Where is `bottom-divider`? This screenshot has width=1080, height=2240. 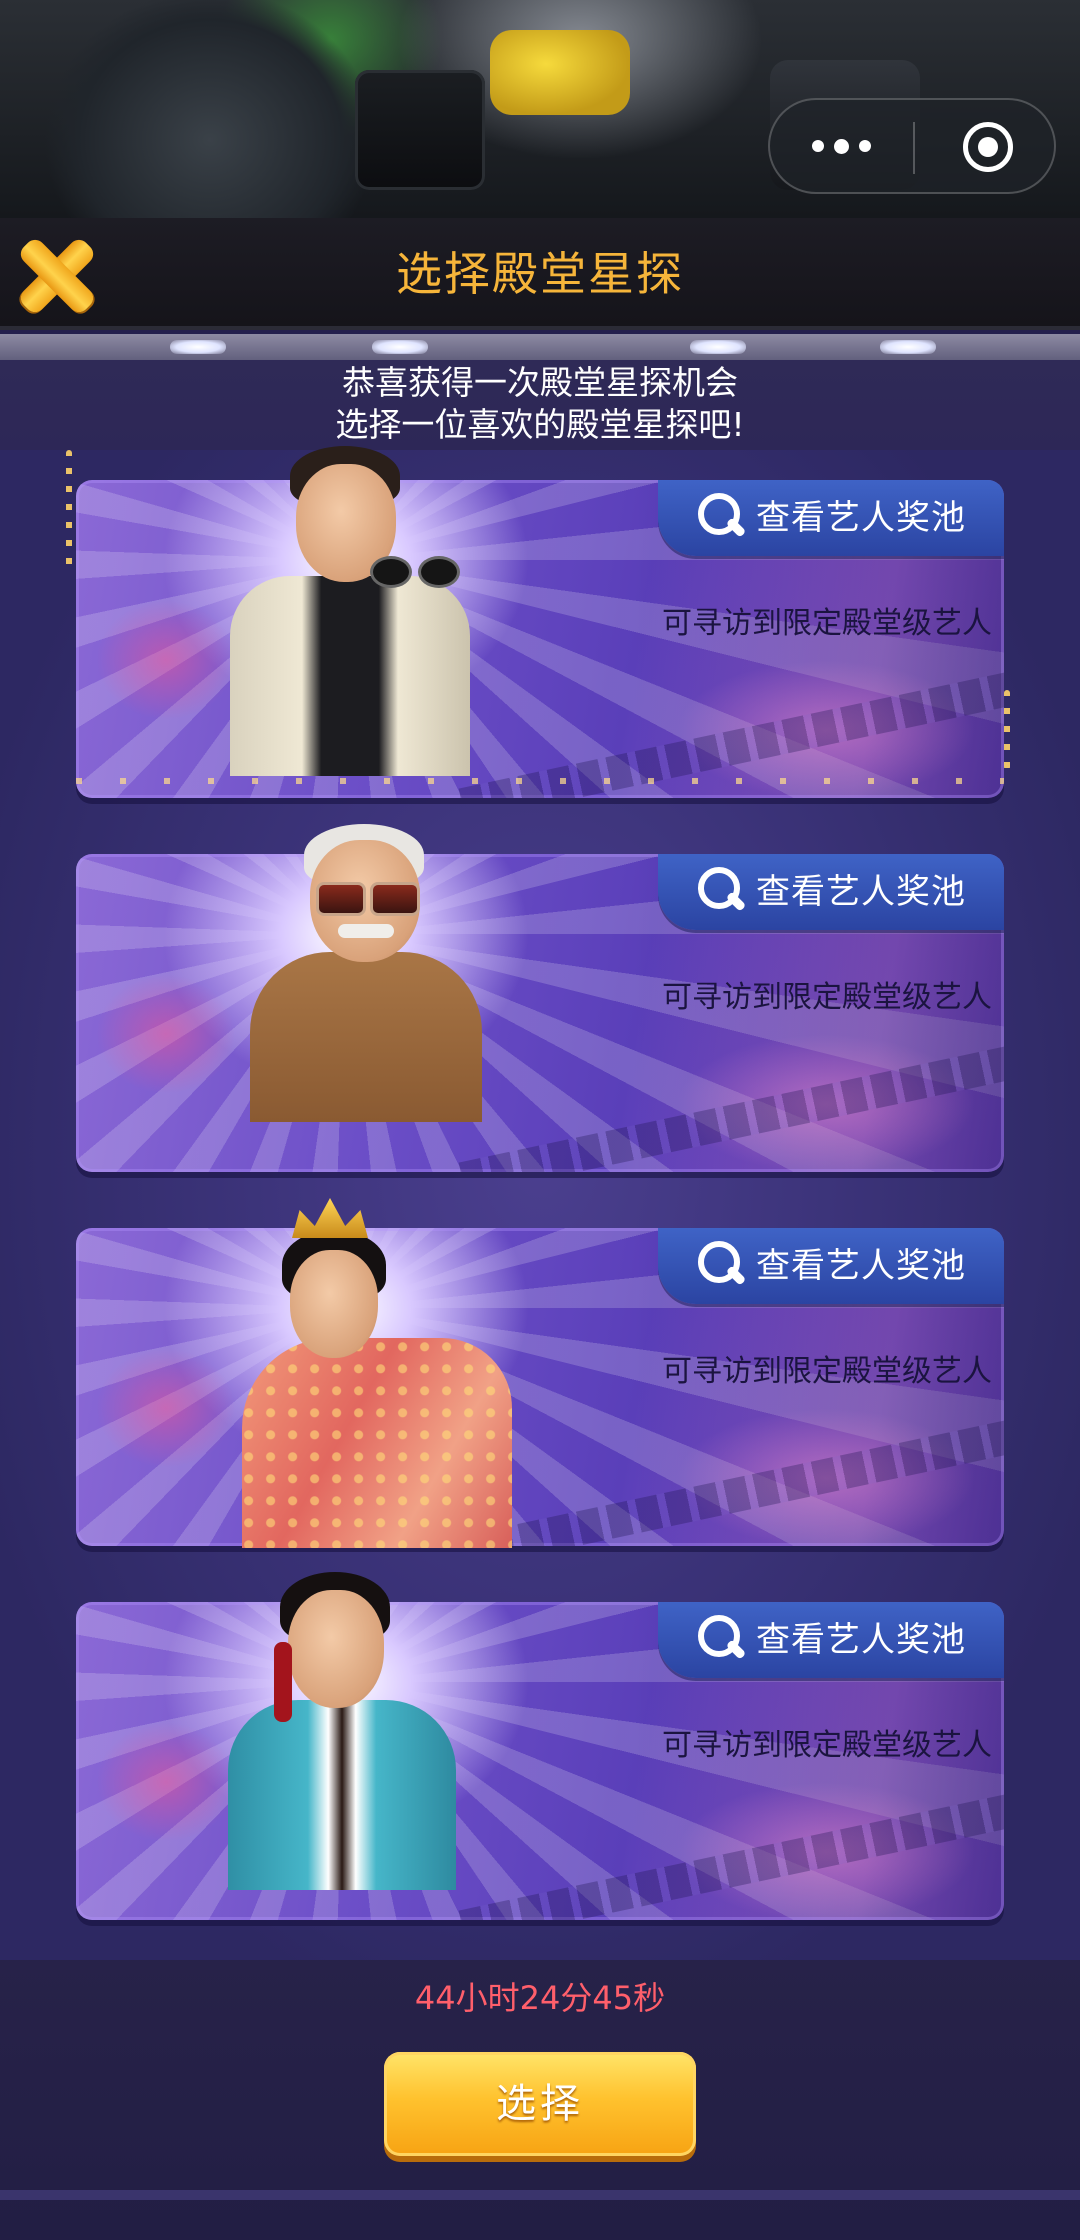 bottom-divider is located at coordinates (540, 2195).